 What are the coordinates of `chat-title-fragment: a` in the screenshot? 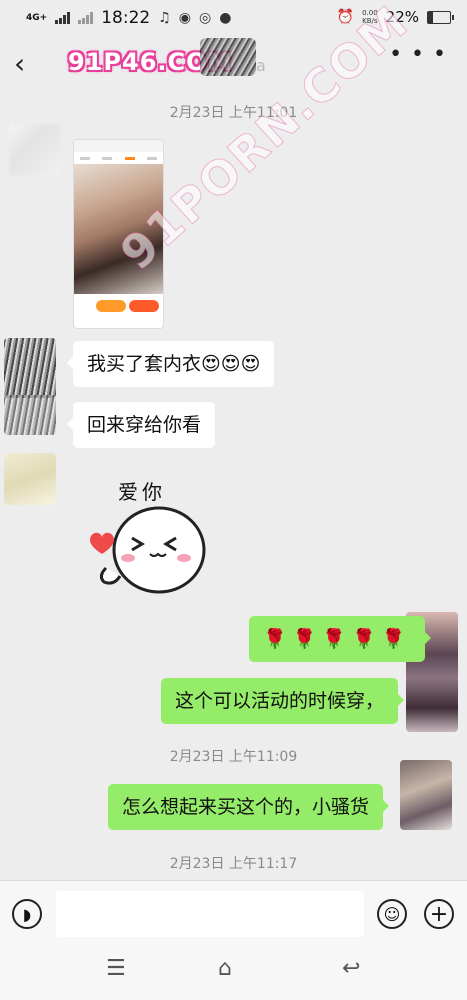 It's located at (261, 65).